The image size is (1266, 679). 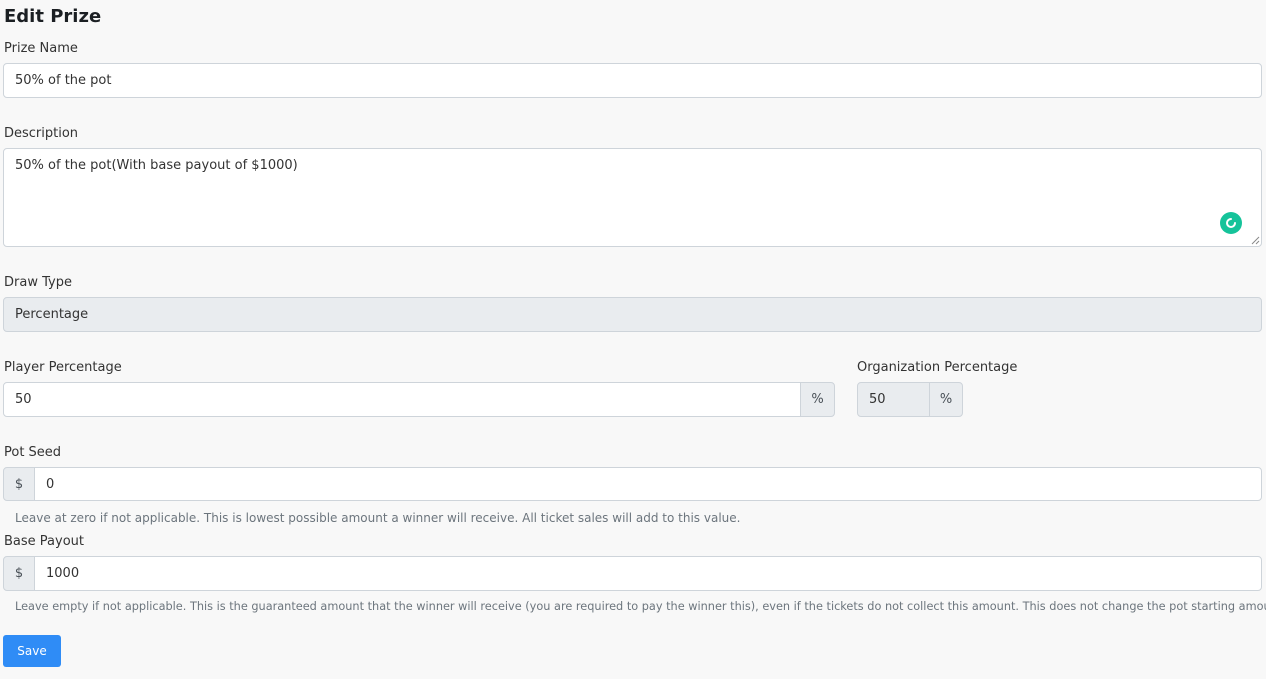 What do you see at coordinates (19, 484) in the screenshot?
I see `pot-seed-prefix: $` at bounding box center [19, 484].